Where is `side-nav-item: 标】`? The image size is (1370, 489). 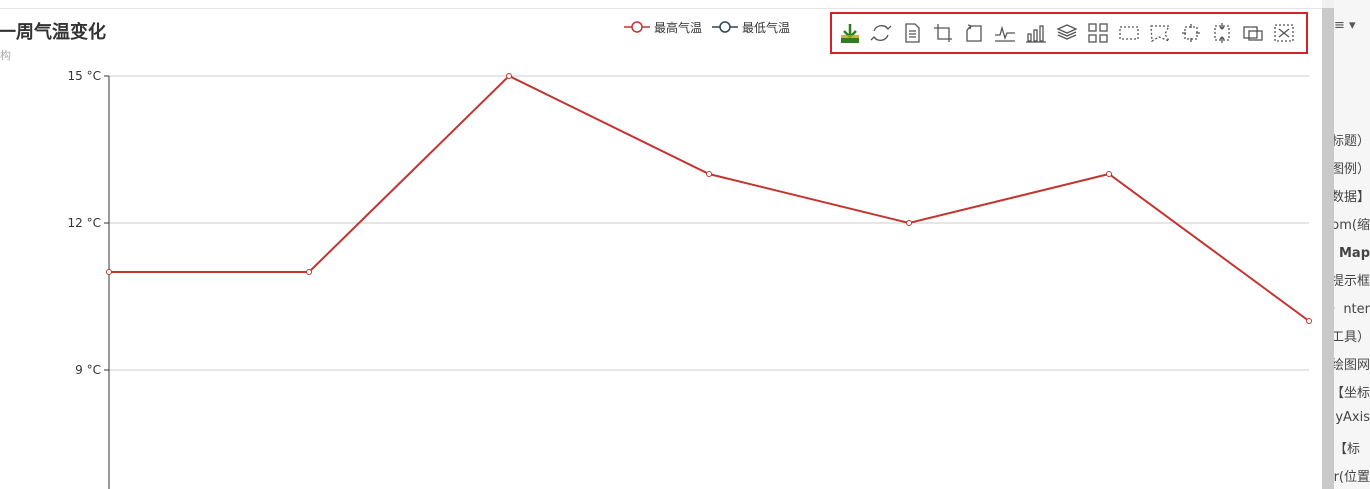 side-nav-item: 标】 is located at coordinates (1352, 447).